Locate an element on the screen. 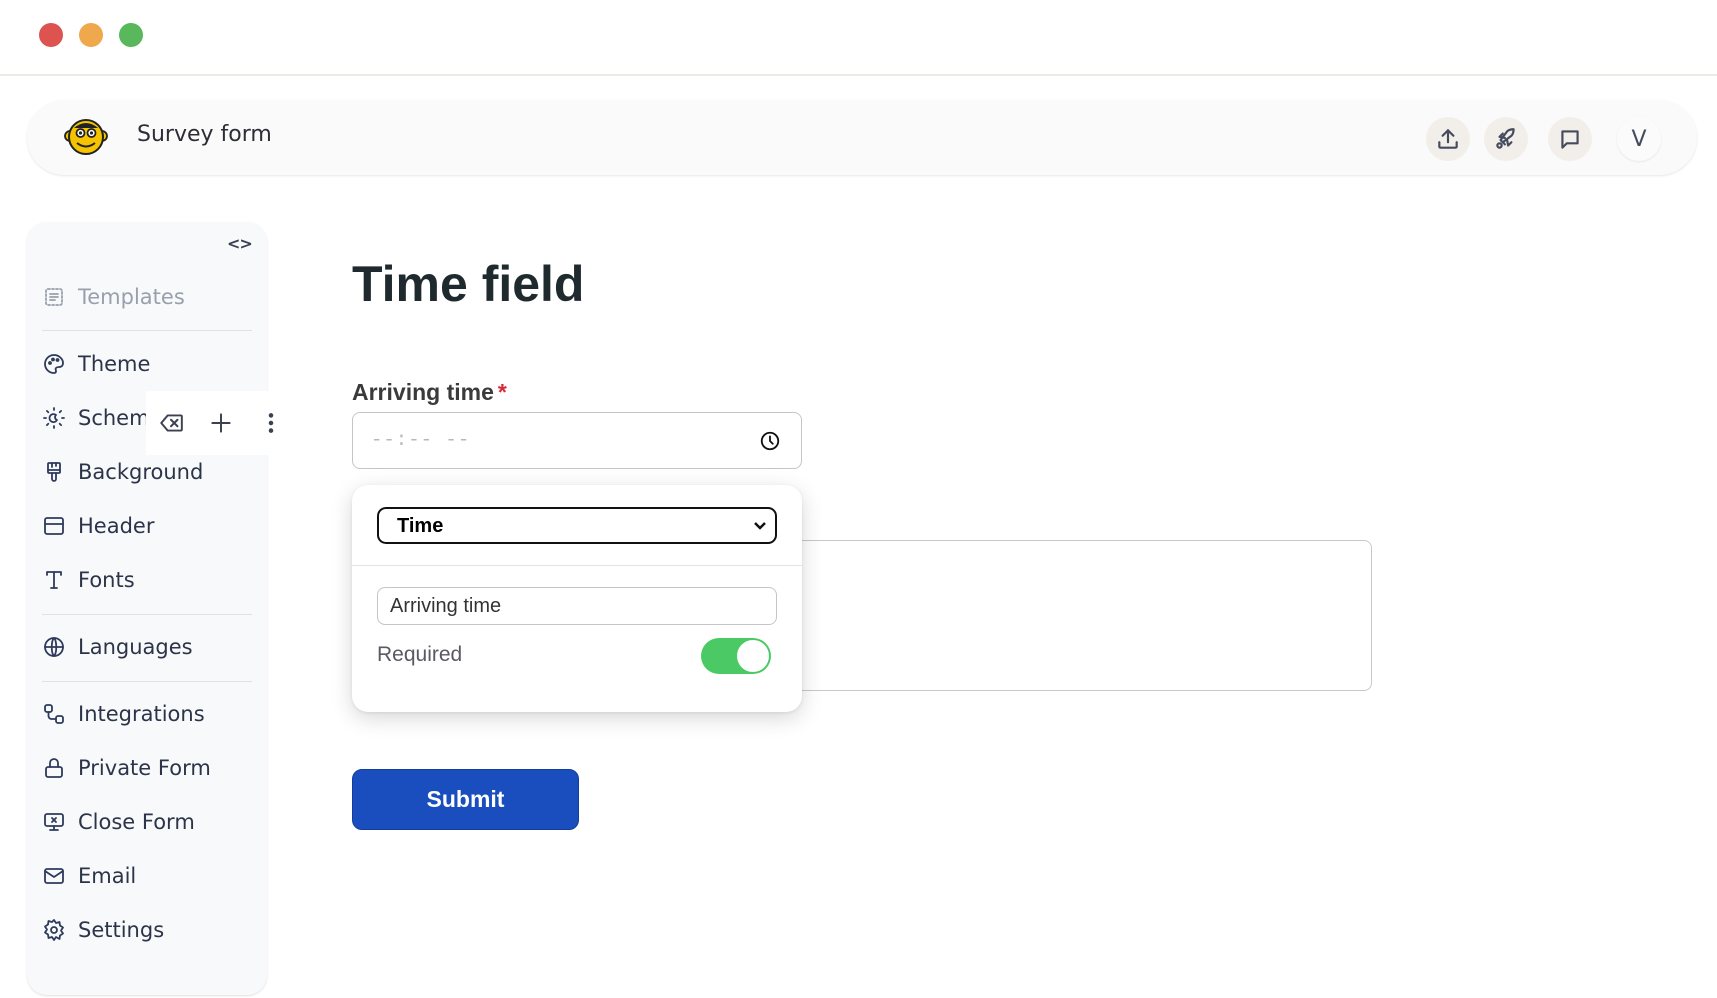  field-label-text: Arriving time is located at coordinates (423, 392).